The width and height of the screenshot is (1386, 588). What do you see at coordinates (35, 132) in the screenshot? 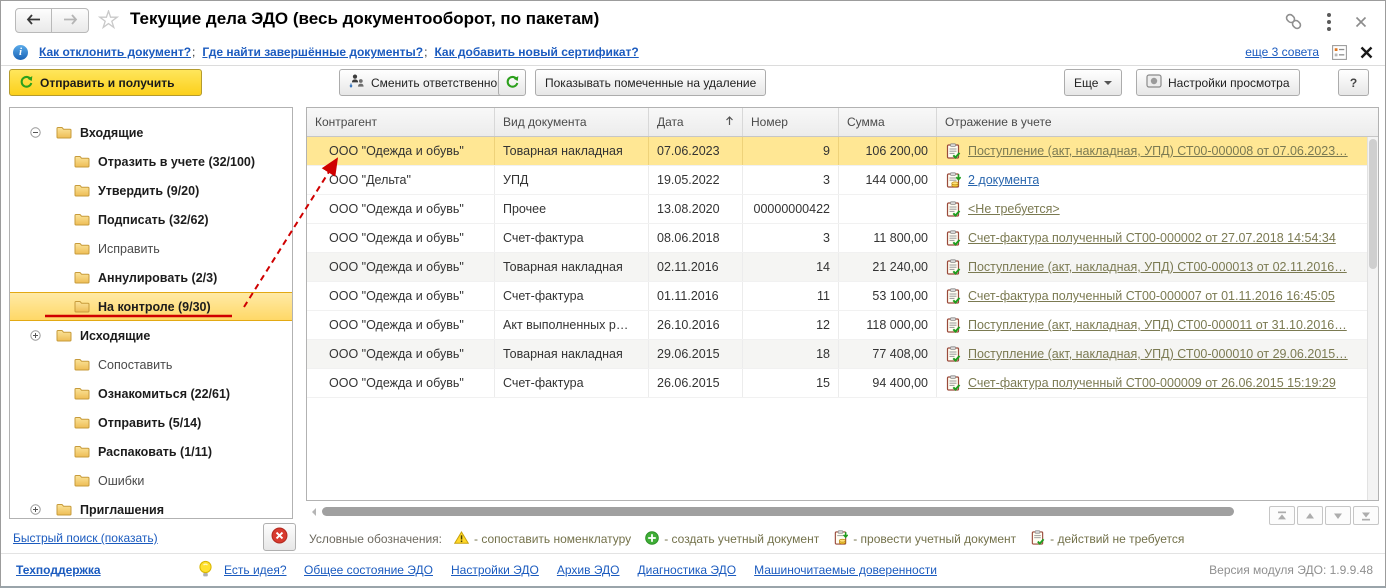
I see `collapse-icon` at bounding box center [35, 132].